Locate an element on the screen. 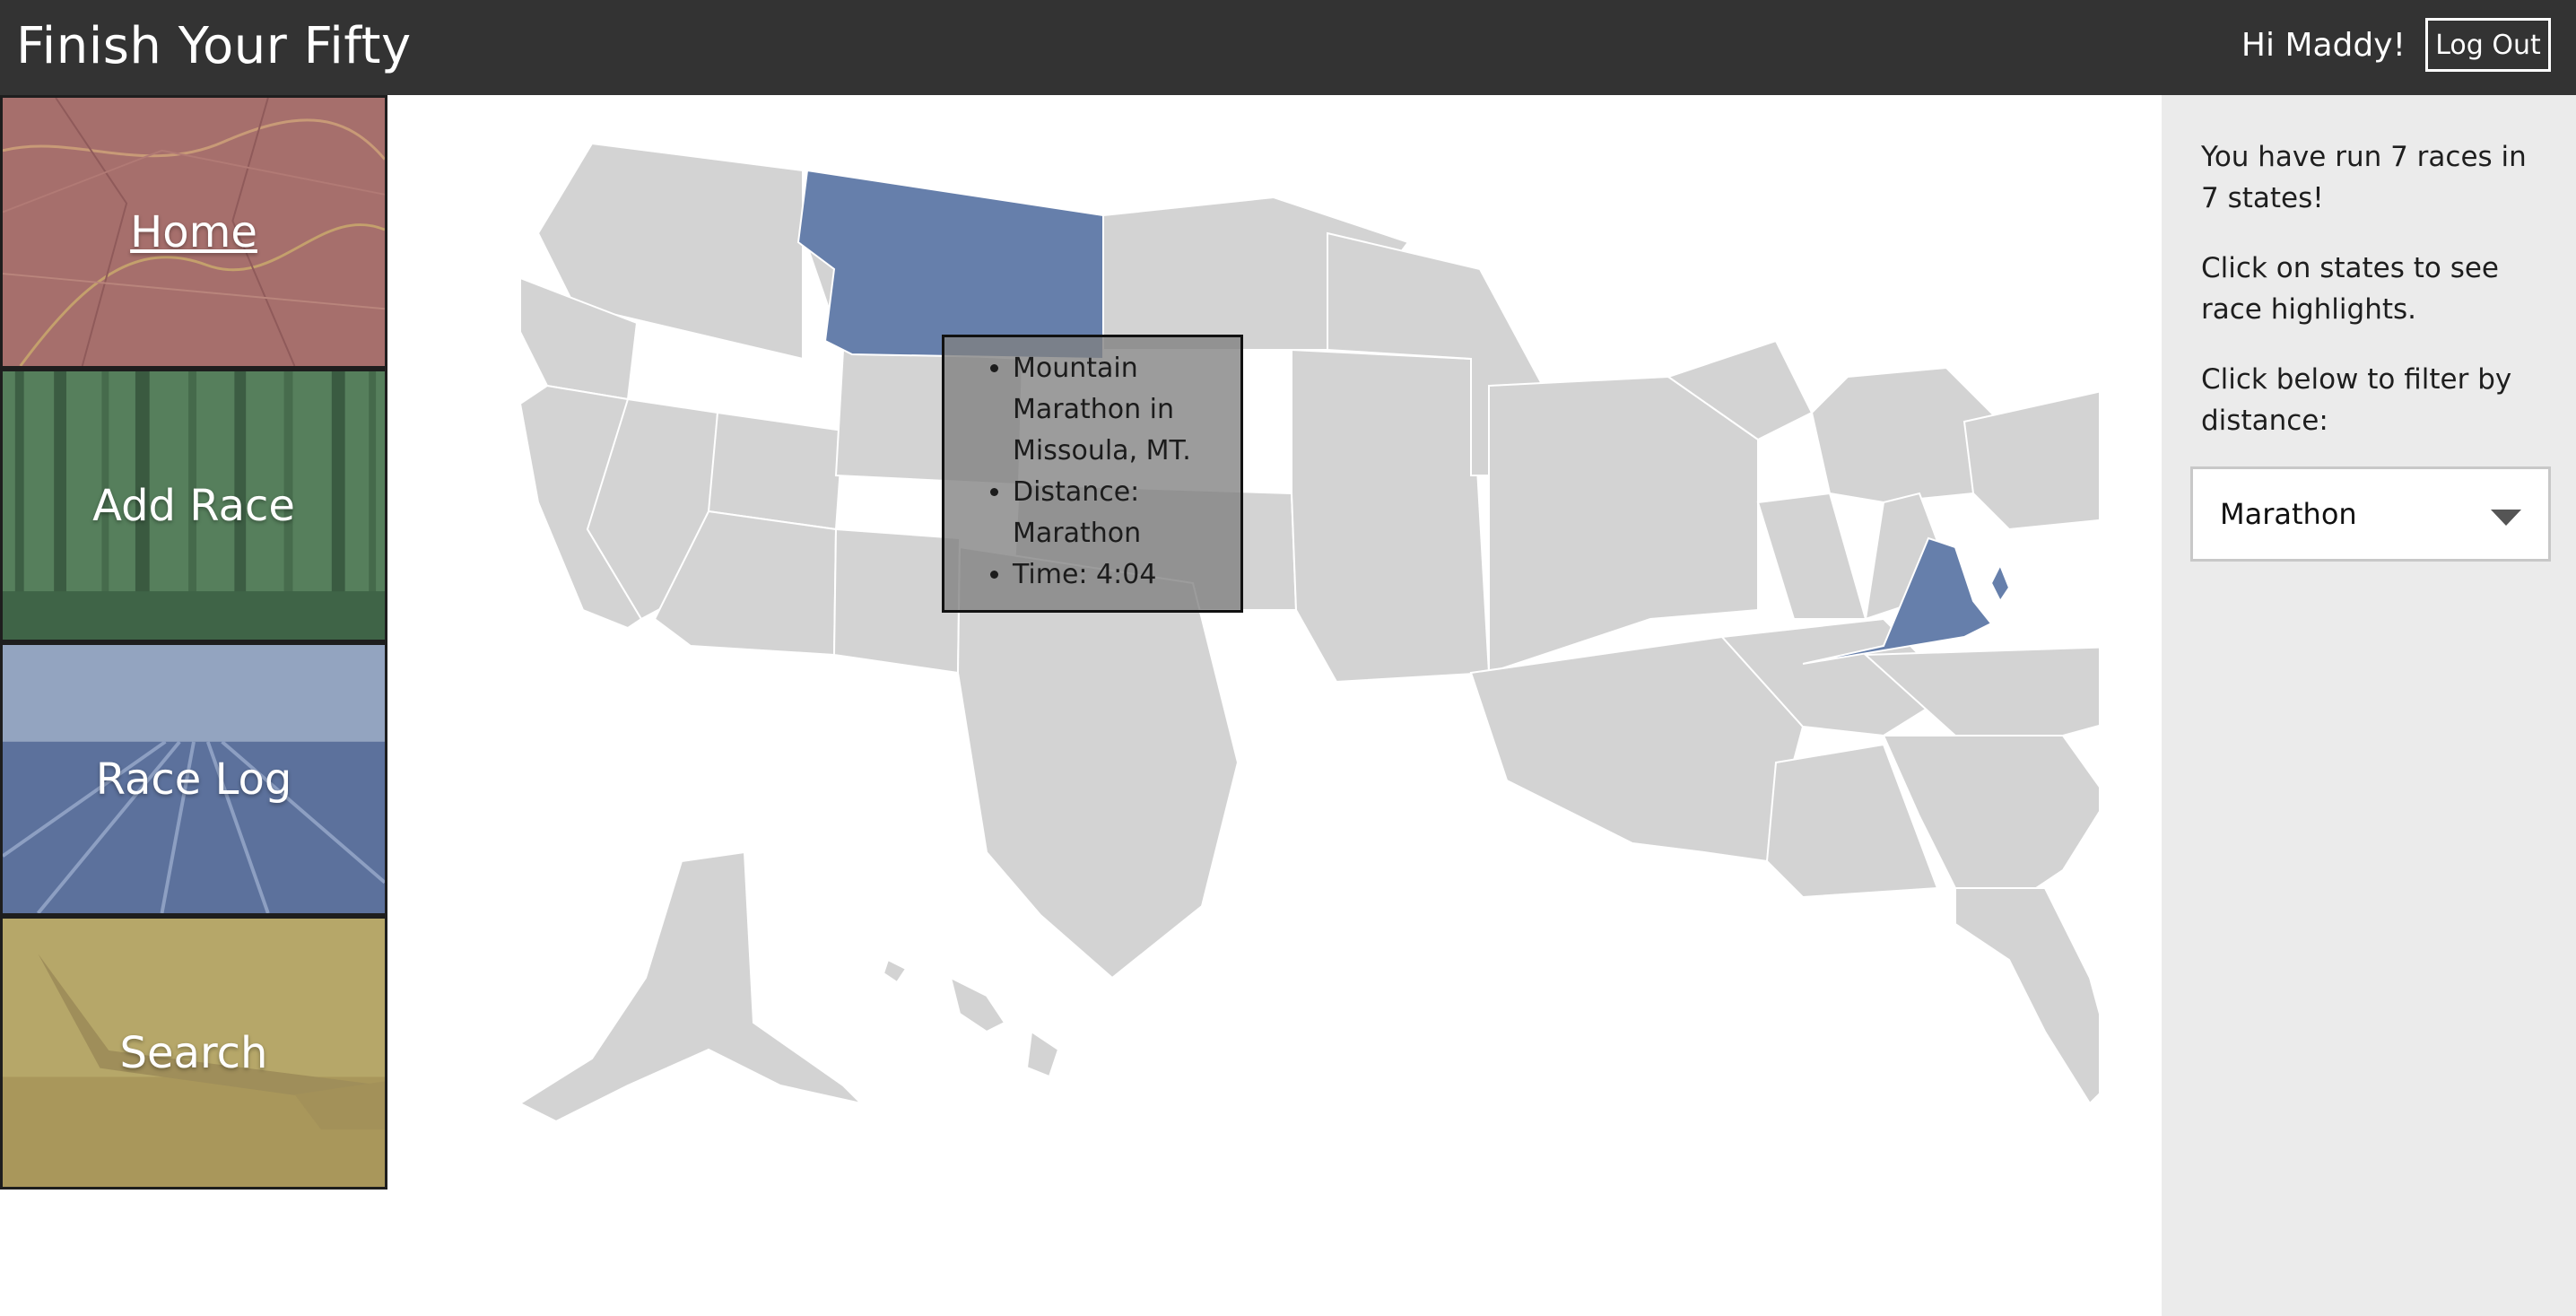  nav-item-add-race: Add Race is located at coordinates (193, 505).